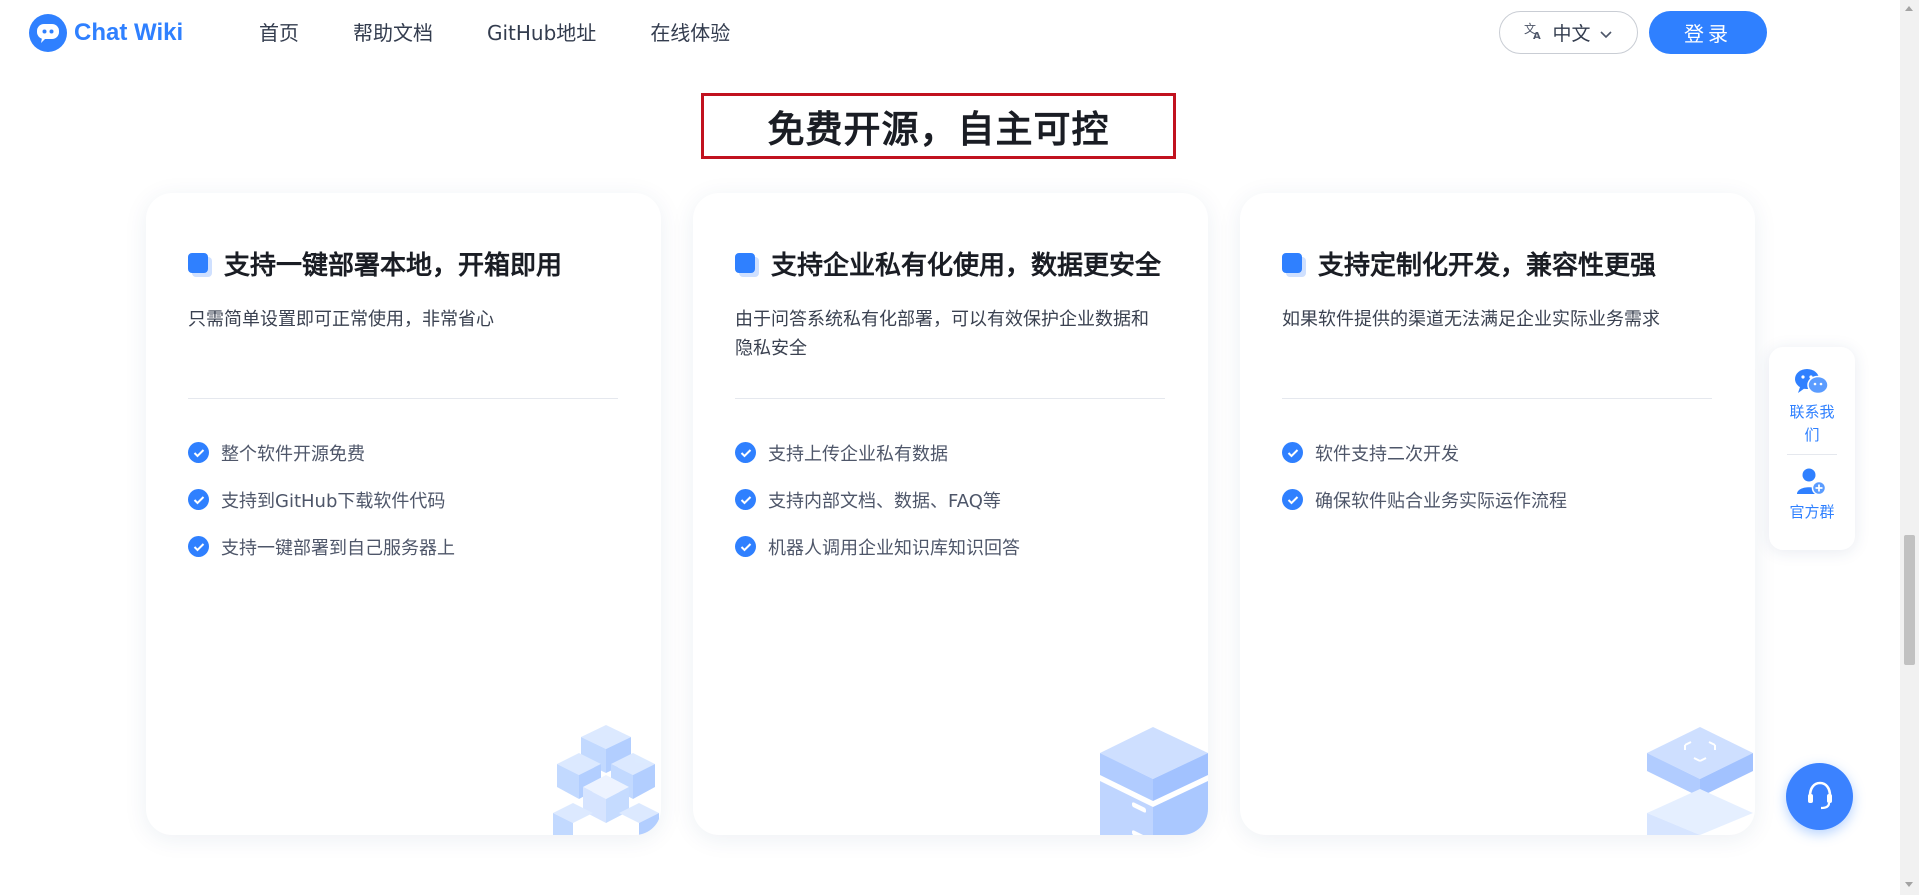 This screenshot has height=895, width=1919. What do you see at coordinates (884, 501) in the screenshot?
I see `list-item-text: 支持内部文档、数据、FAQ等` at bounding box center [884, 501].